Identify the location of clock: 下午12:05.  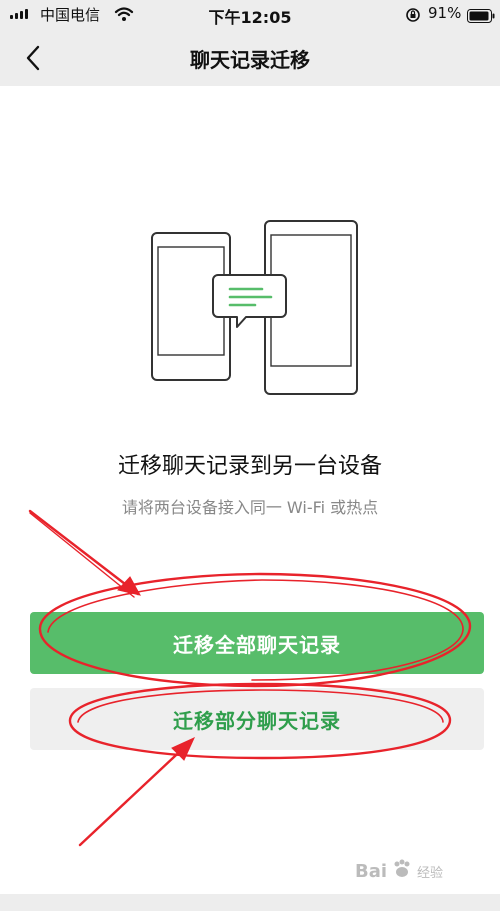
(250, 17).